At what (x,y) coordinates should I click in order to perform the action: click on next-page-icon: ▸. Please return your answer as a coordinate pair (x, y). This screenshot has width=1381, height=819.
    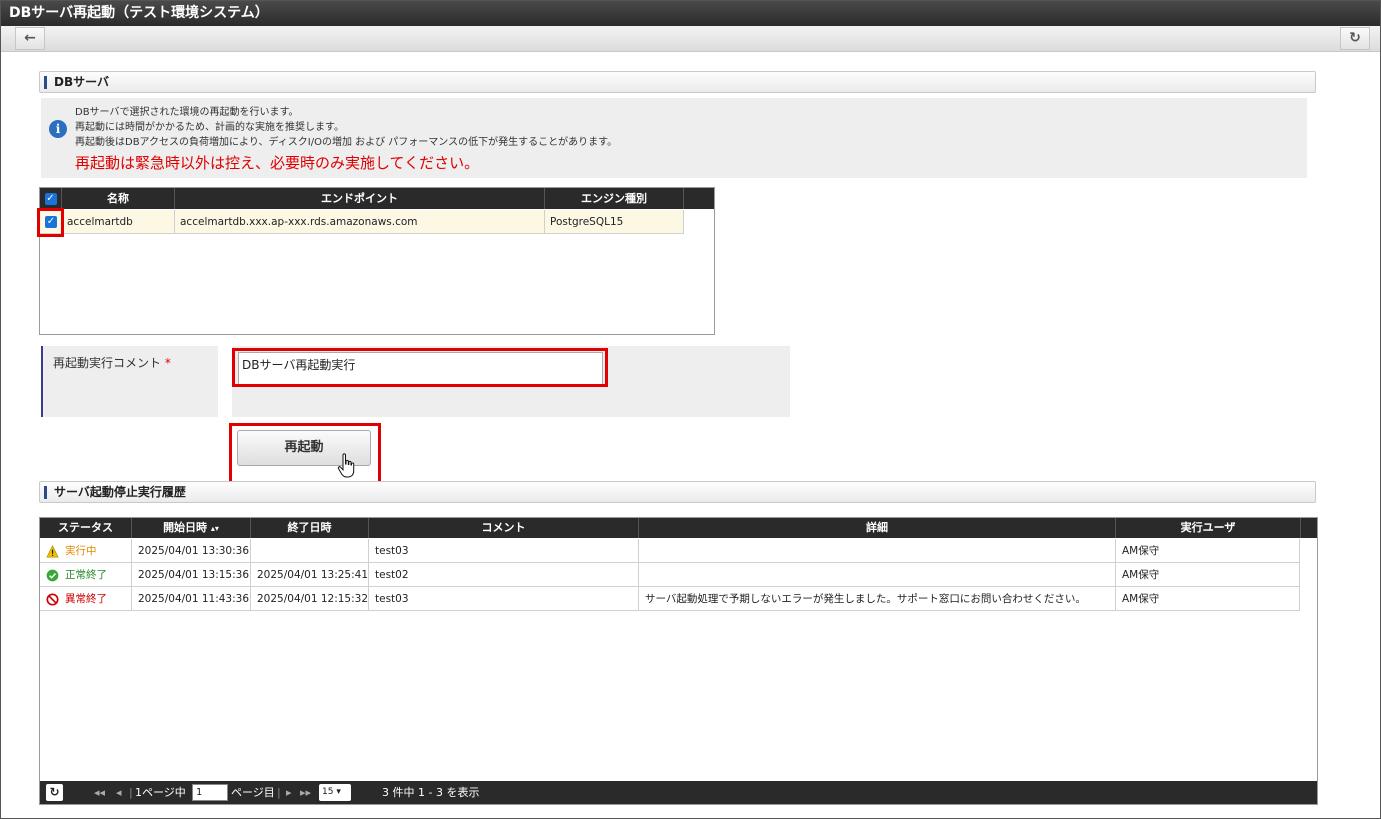
    Looking at the image, I should click on (289, 792).